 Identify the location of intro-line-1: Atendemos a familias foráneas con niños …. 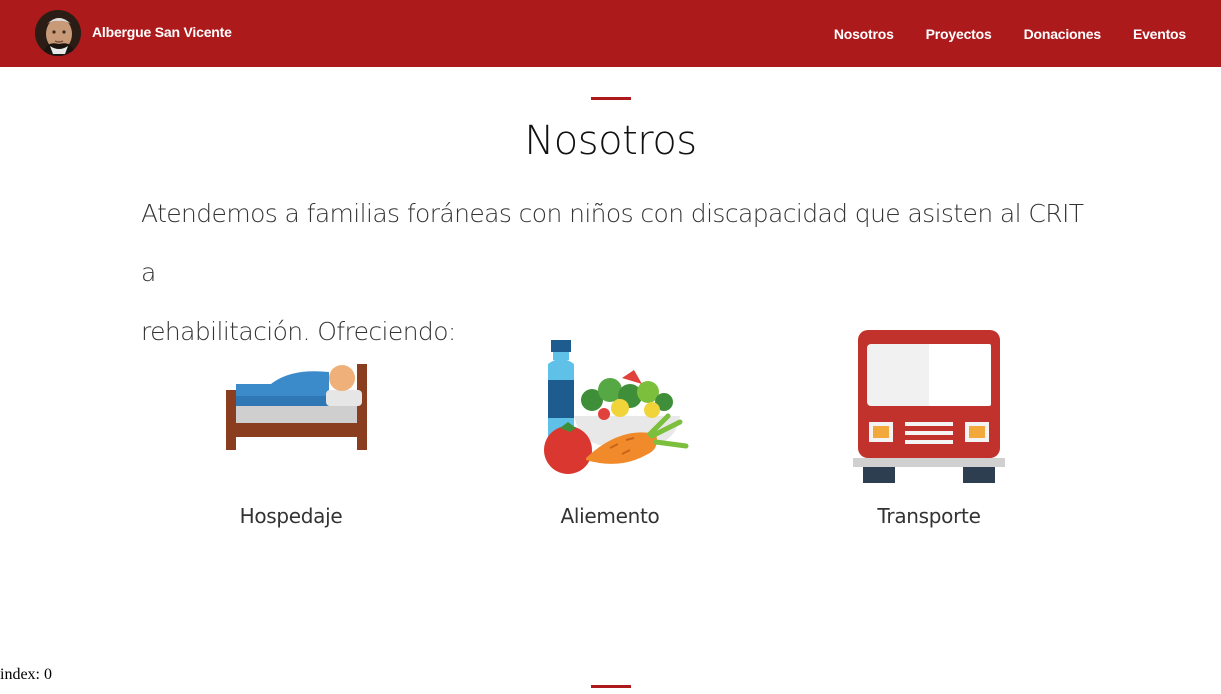
(612, 243).